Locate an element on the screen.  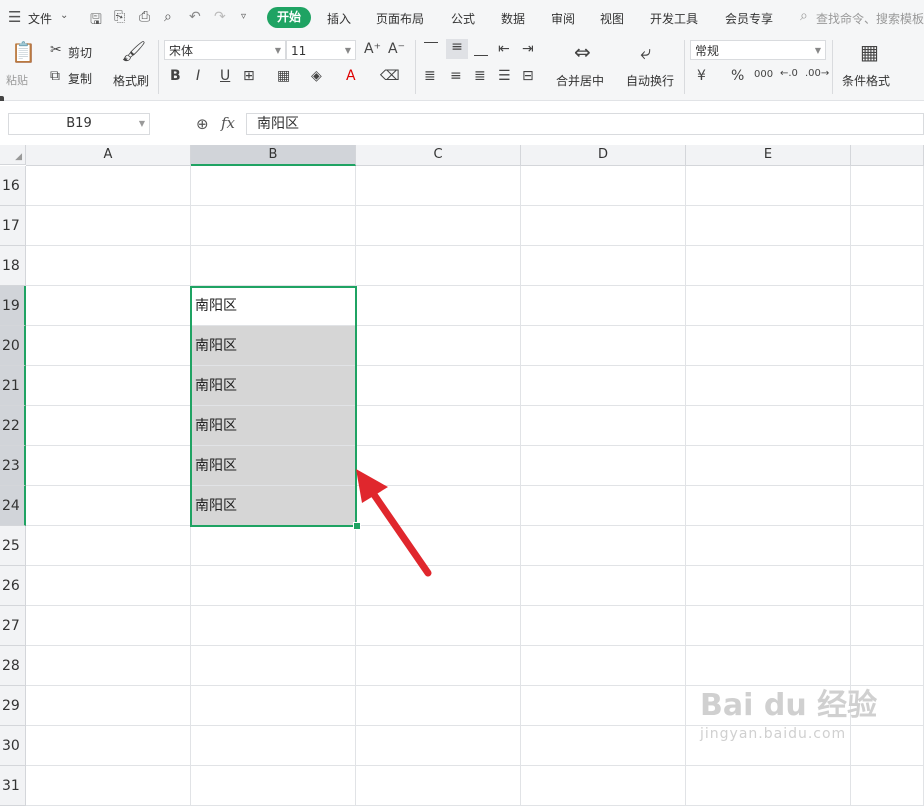
wrap-text-button: 自动换行 is located at coordinates (650, 80).